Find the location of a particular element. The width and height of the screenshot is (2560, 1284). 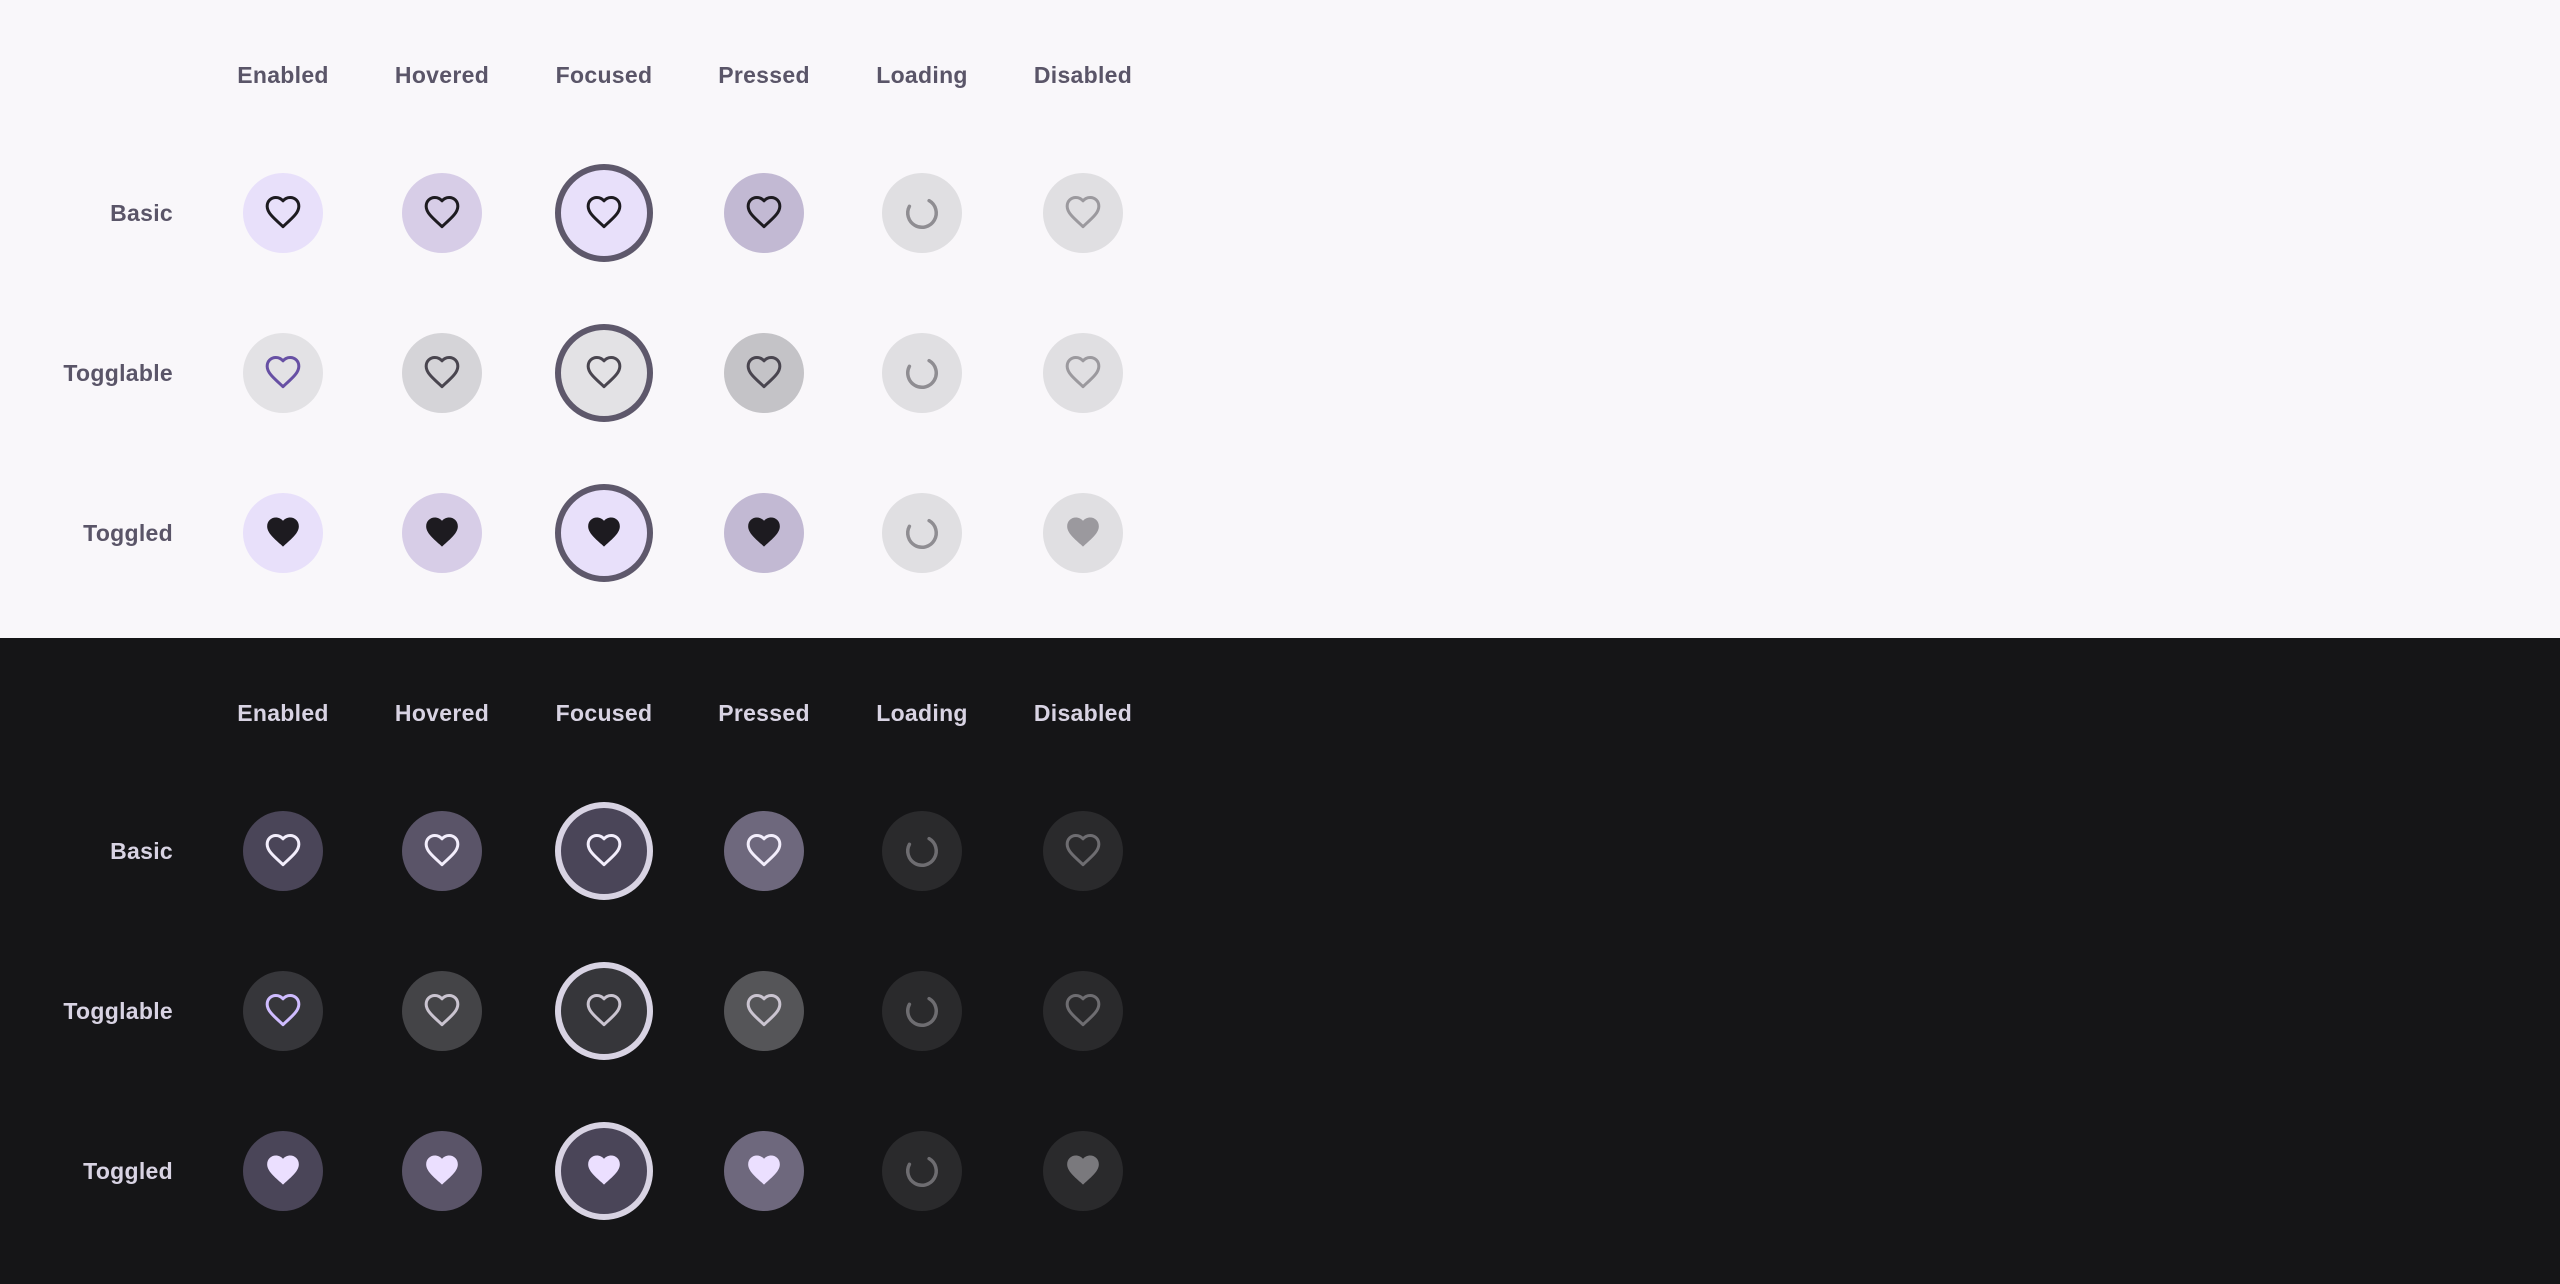

dark-togglable-loading-icon-button is located at coordinates (922, 1011).